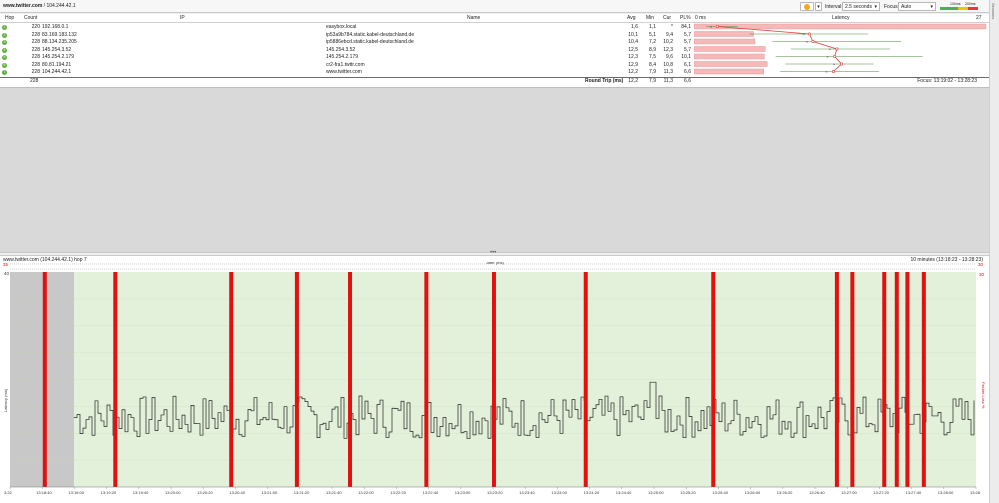  Describe the element at coordinates (9, 18) in the screenshot. I see `col-hop: Hop` at that location.